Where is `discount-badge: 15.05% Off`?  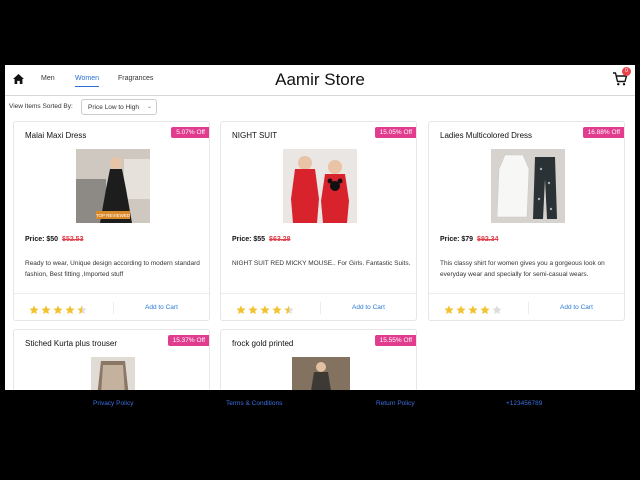 discount-badge: 15.05% Off is located at coordinates (395, 132).